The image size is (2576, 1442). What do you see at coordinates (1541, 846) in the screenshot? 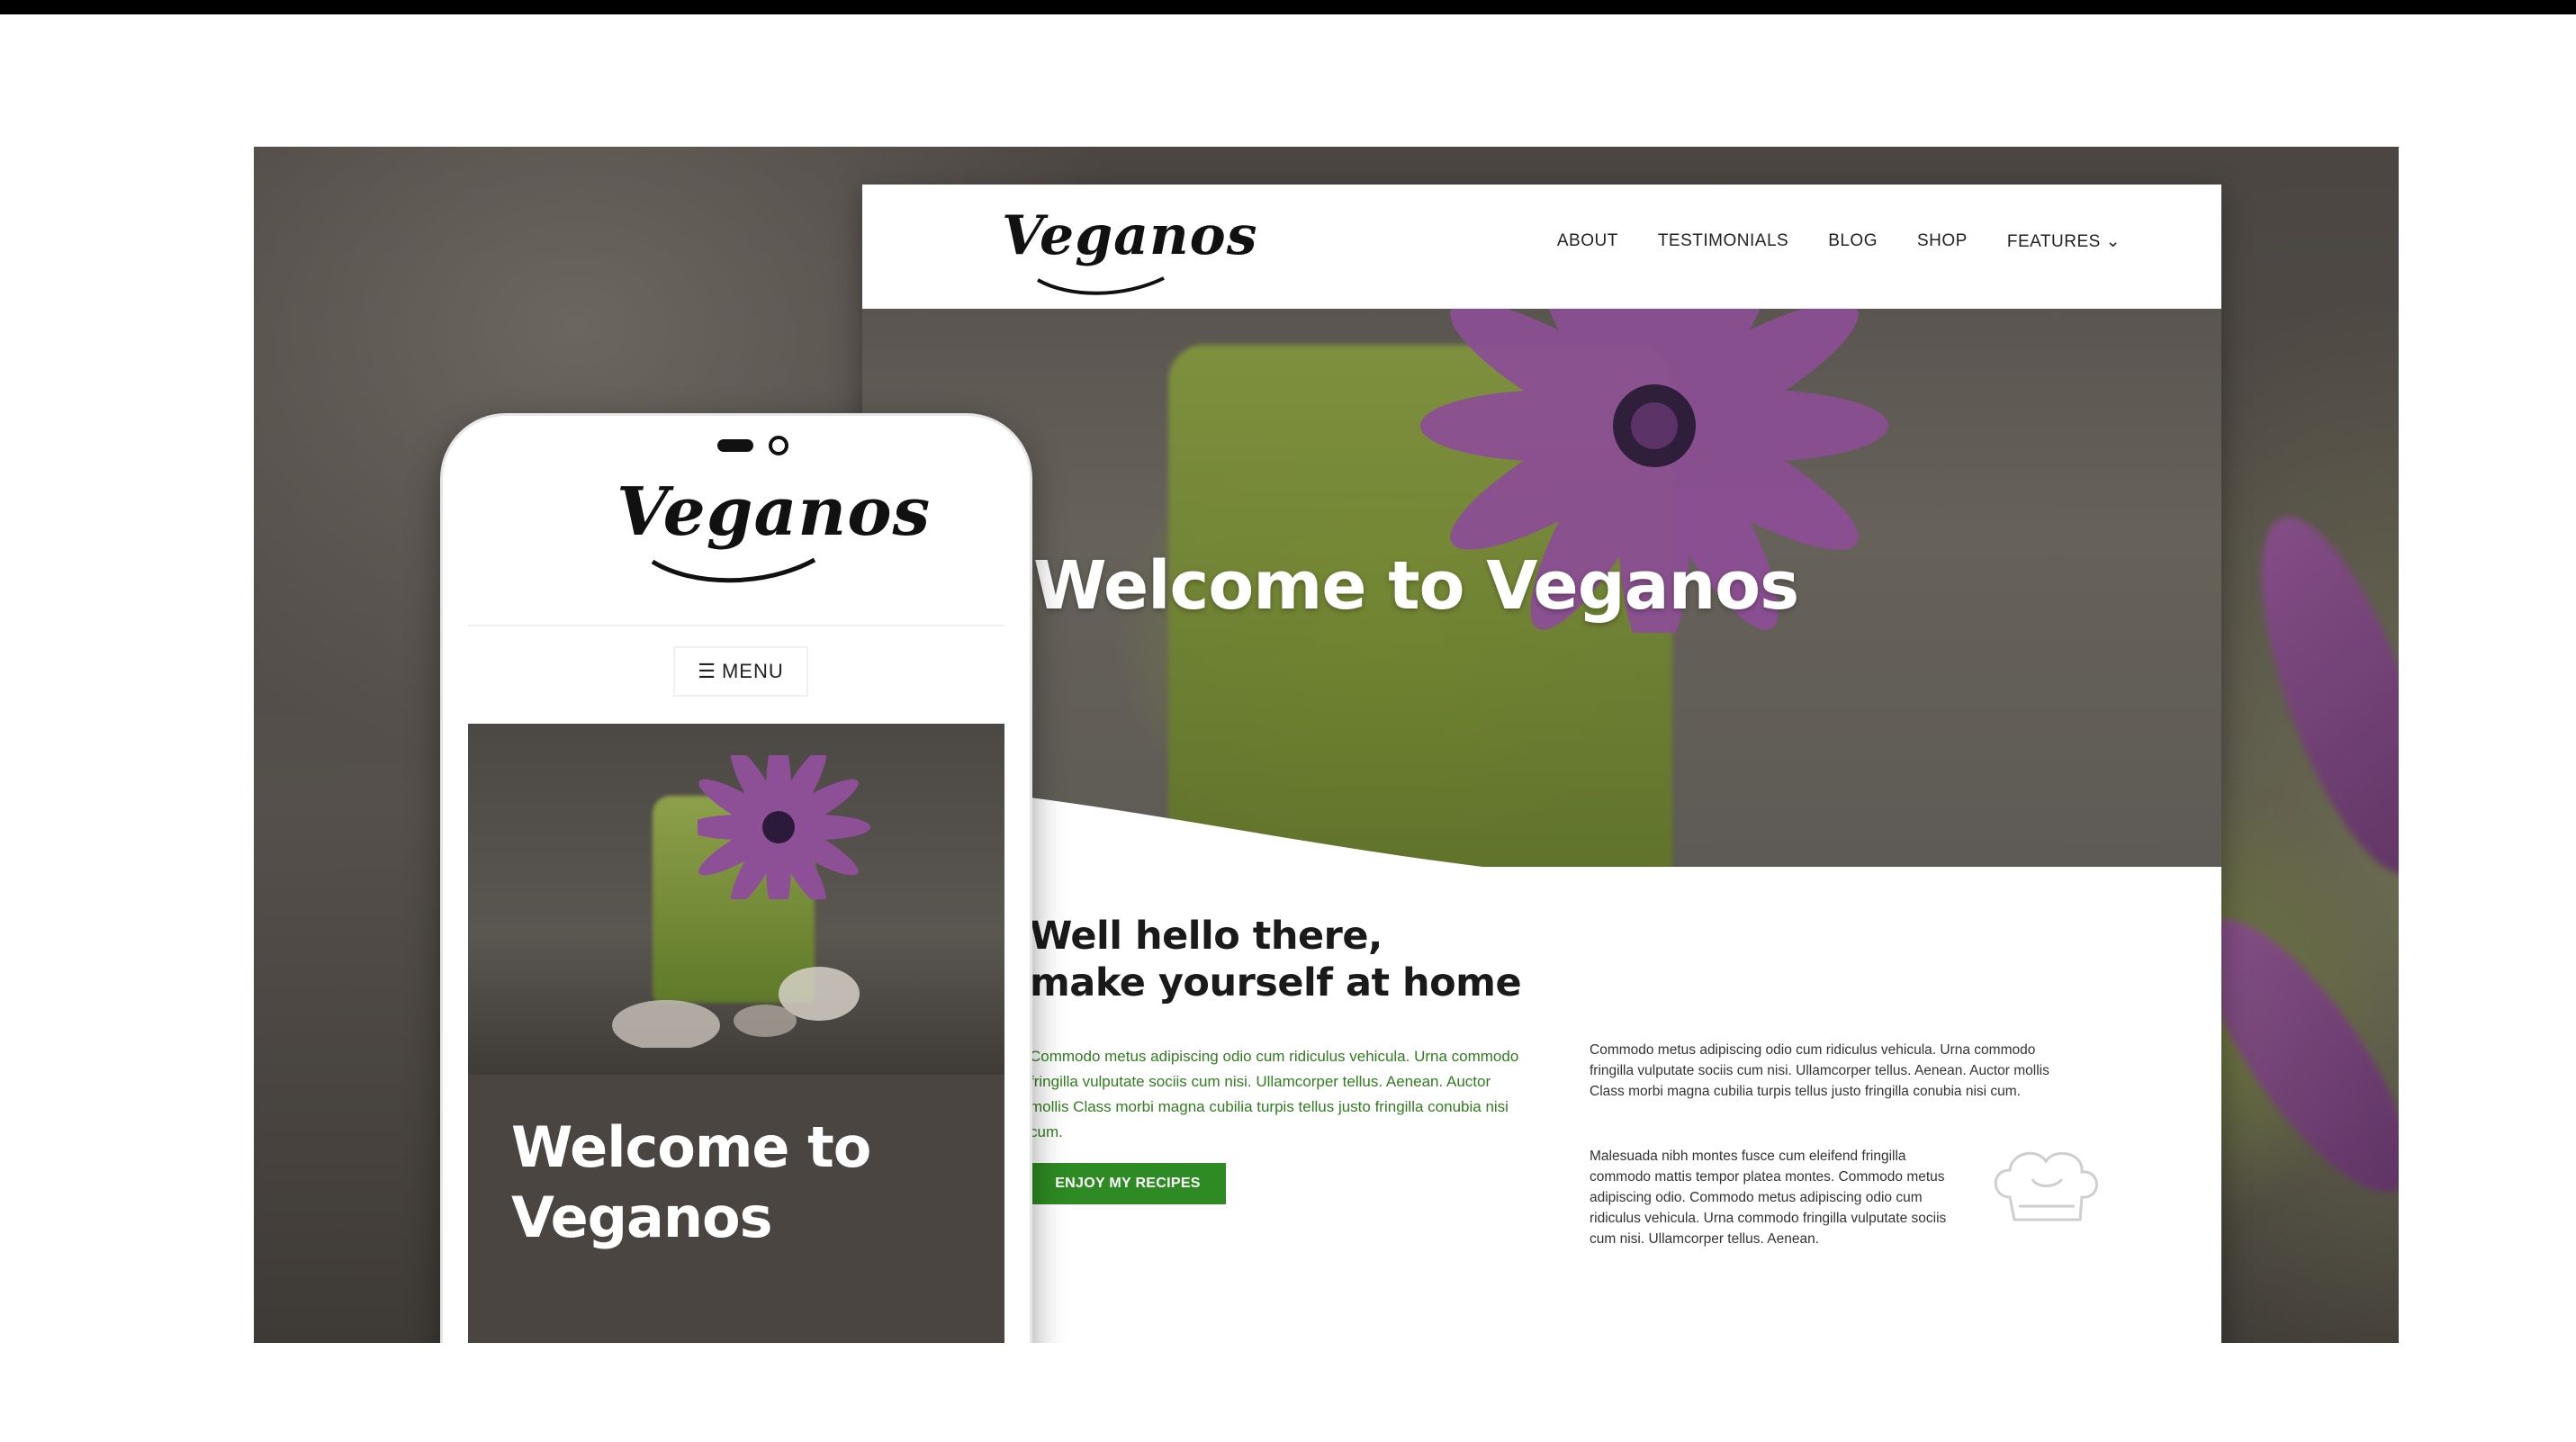
I see `hero-wave-divider` at bounding box center [1541, 846].